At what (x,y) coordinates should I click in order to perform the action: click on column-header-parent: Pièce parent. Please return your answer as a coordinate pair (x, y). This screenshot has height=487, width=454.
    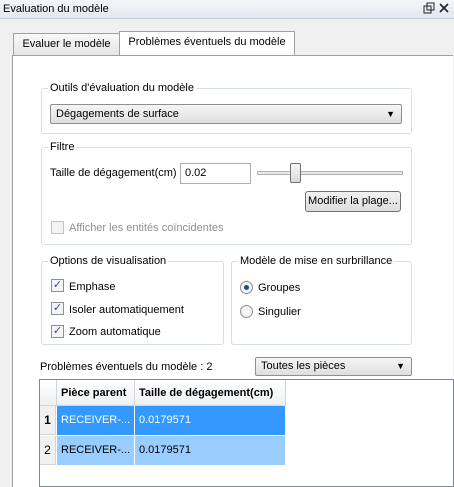
    Looking at the image, I should click on (96, 393).